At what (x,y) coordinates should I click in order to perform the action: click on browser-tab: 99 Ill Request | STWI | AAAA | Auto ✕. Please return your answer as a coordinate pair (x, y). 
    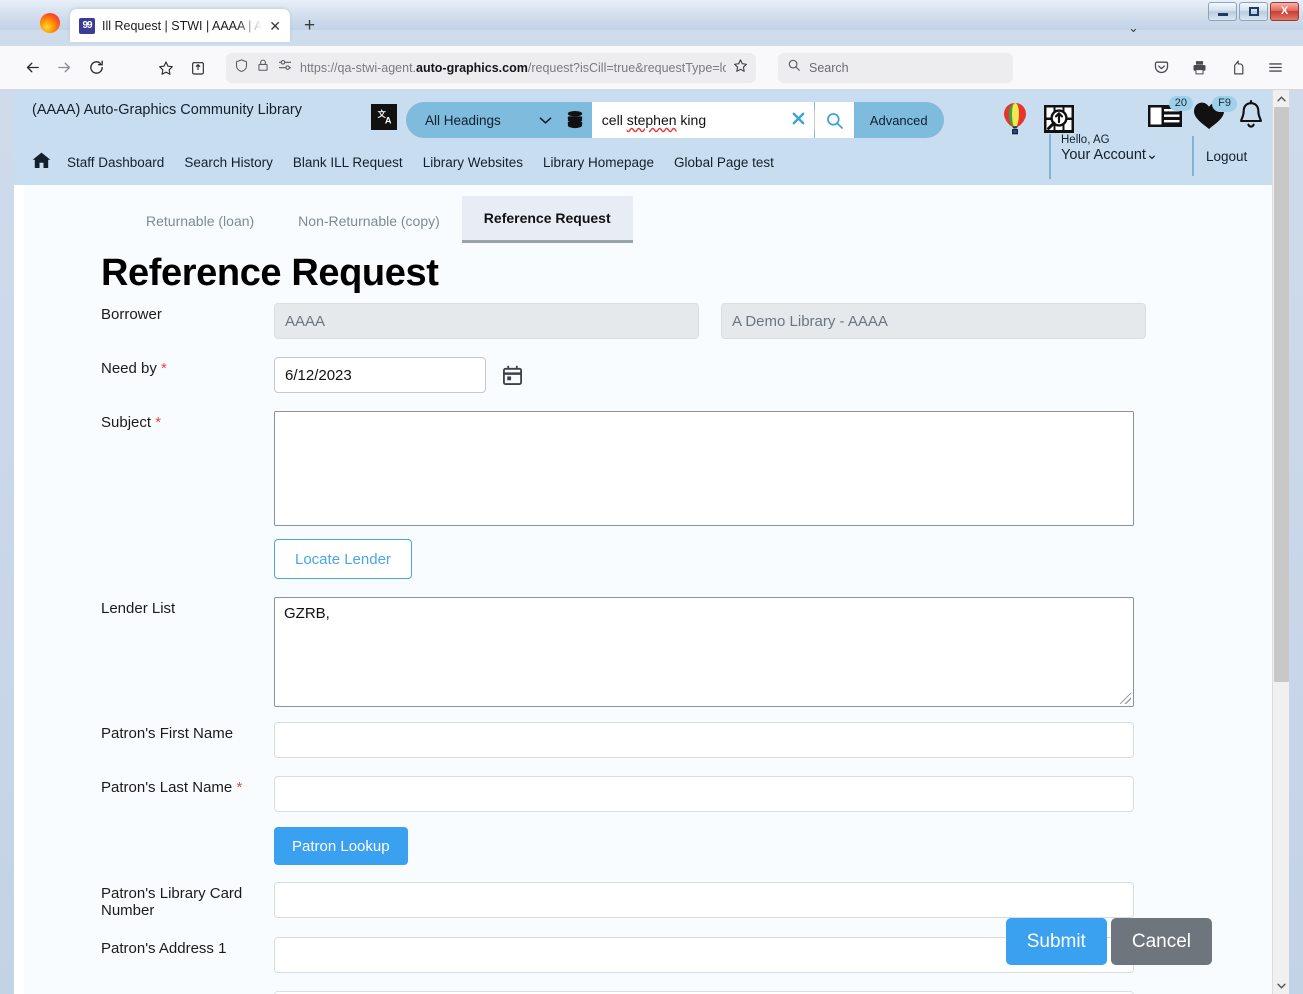
    Looking at the image, I should click on (180, 25).